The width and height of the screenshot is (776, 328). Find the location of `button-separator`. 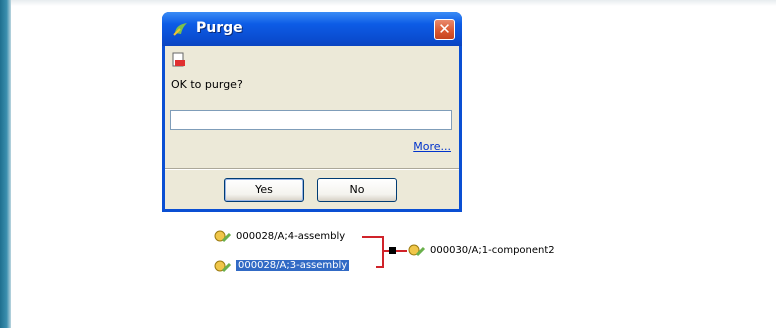

button-separator is located at coordinates (312, 169).